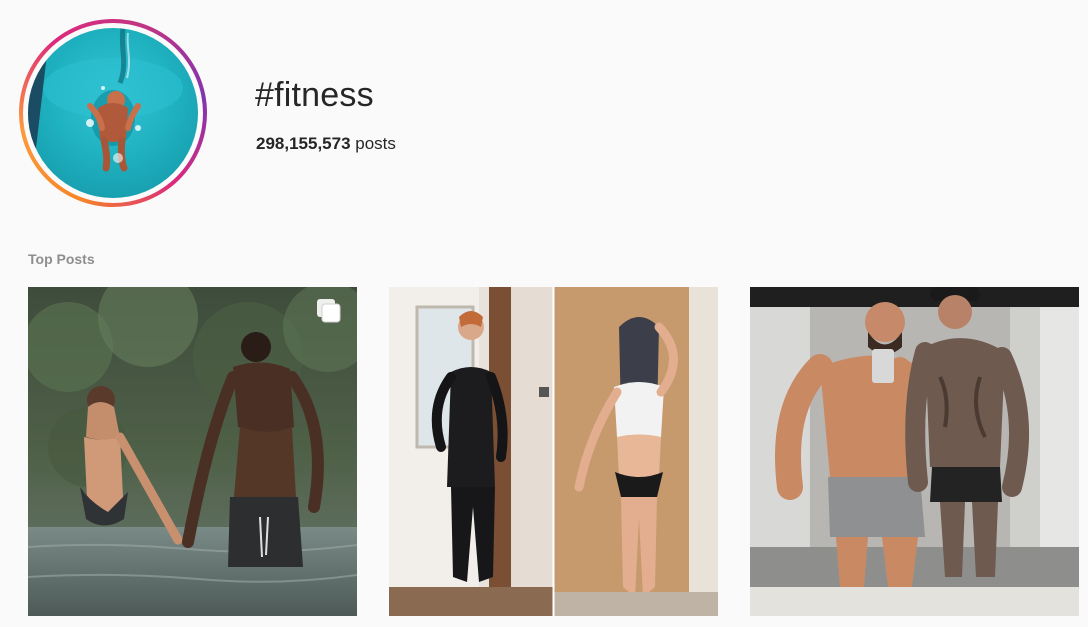 The image size is (1088, 627). I want to click on post-count: 298,155,573 posts, so click(326, 144).